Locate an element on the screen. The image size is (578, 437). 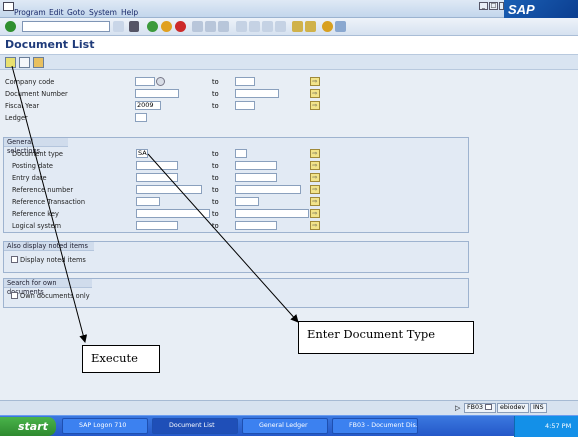
logical-system-to-input is located at coordinates (256, 225).